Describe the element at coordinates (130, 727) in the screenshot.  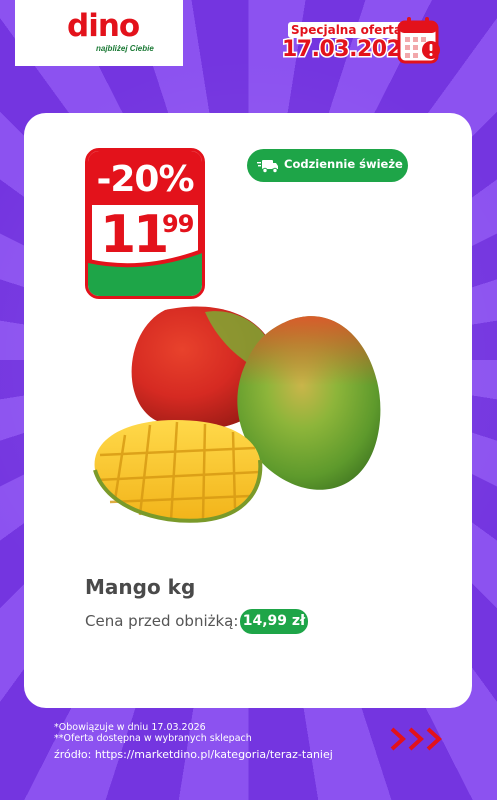
I see `validity-note: *Obowiązuje w dniu 17.03.2026` at that location.